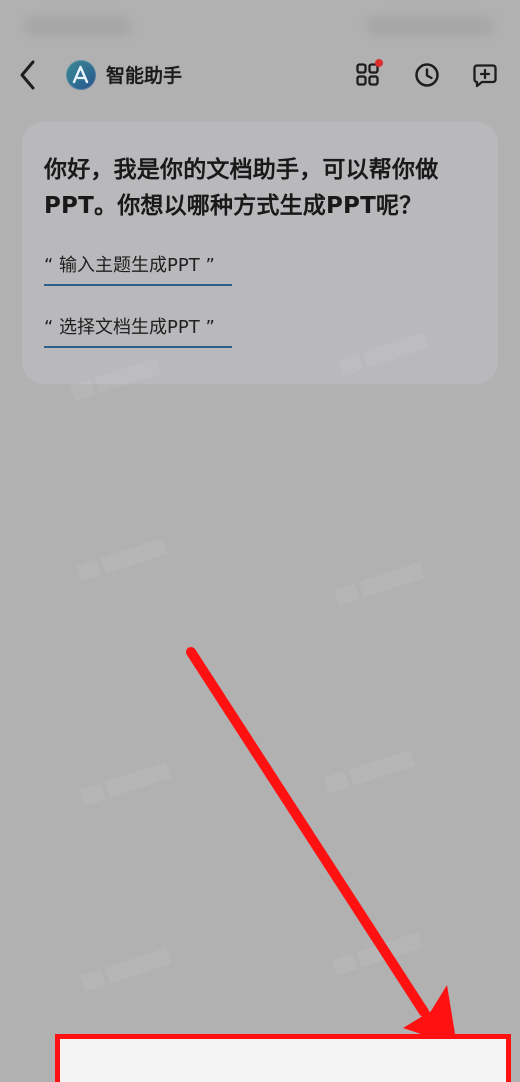 The width and height of the screenshot is (520, 1082). Describe the element at coordinates (241, 188) in the screenshot. I see `assistant-greeting: 你好，我是你的文档助手，可以帮你做PPT。你想以哪种方式生成PPT呢？` at that location.